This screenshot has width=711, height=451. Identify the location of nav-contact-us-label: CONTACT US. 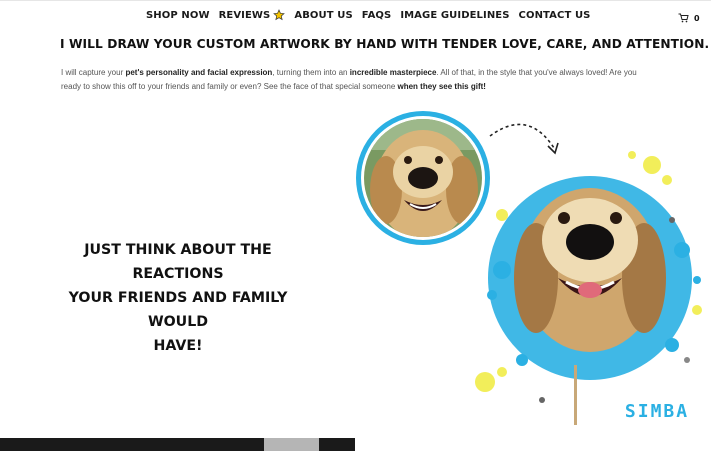
(554, 15).